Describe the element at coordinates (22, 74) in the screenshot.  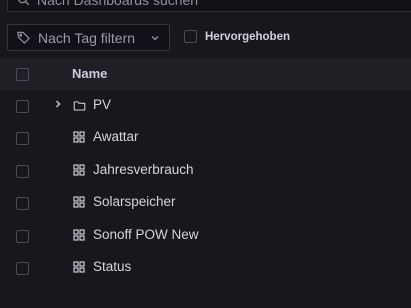
I see `select-all-checkbox` at that location.